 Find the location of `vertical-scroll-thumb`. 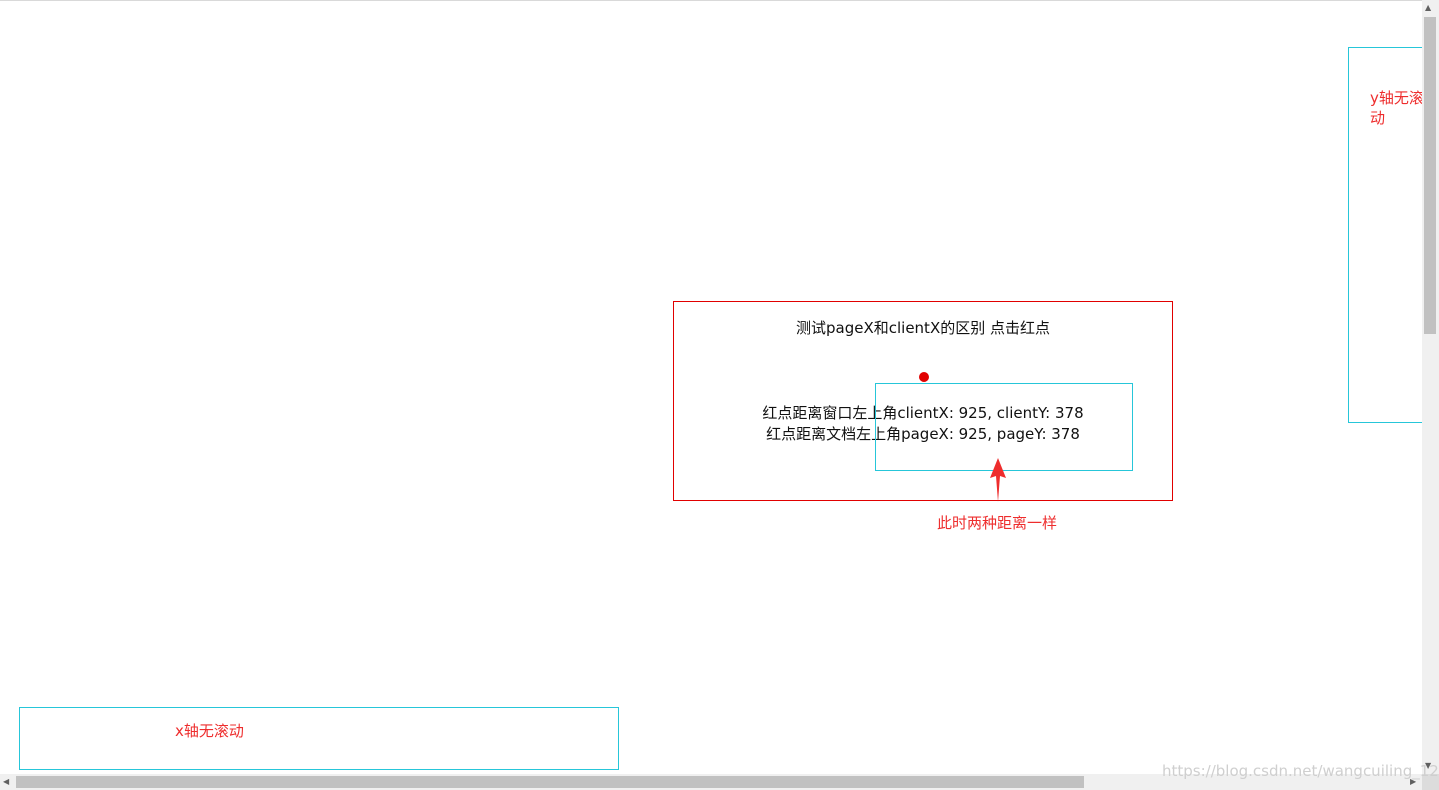

vertical-scroll-thumb is located at coordinates (1430, 175).